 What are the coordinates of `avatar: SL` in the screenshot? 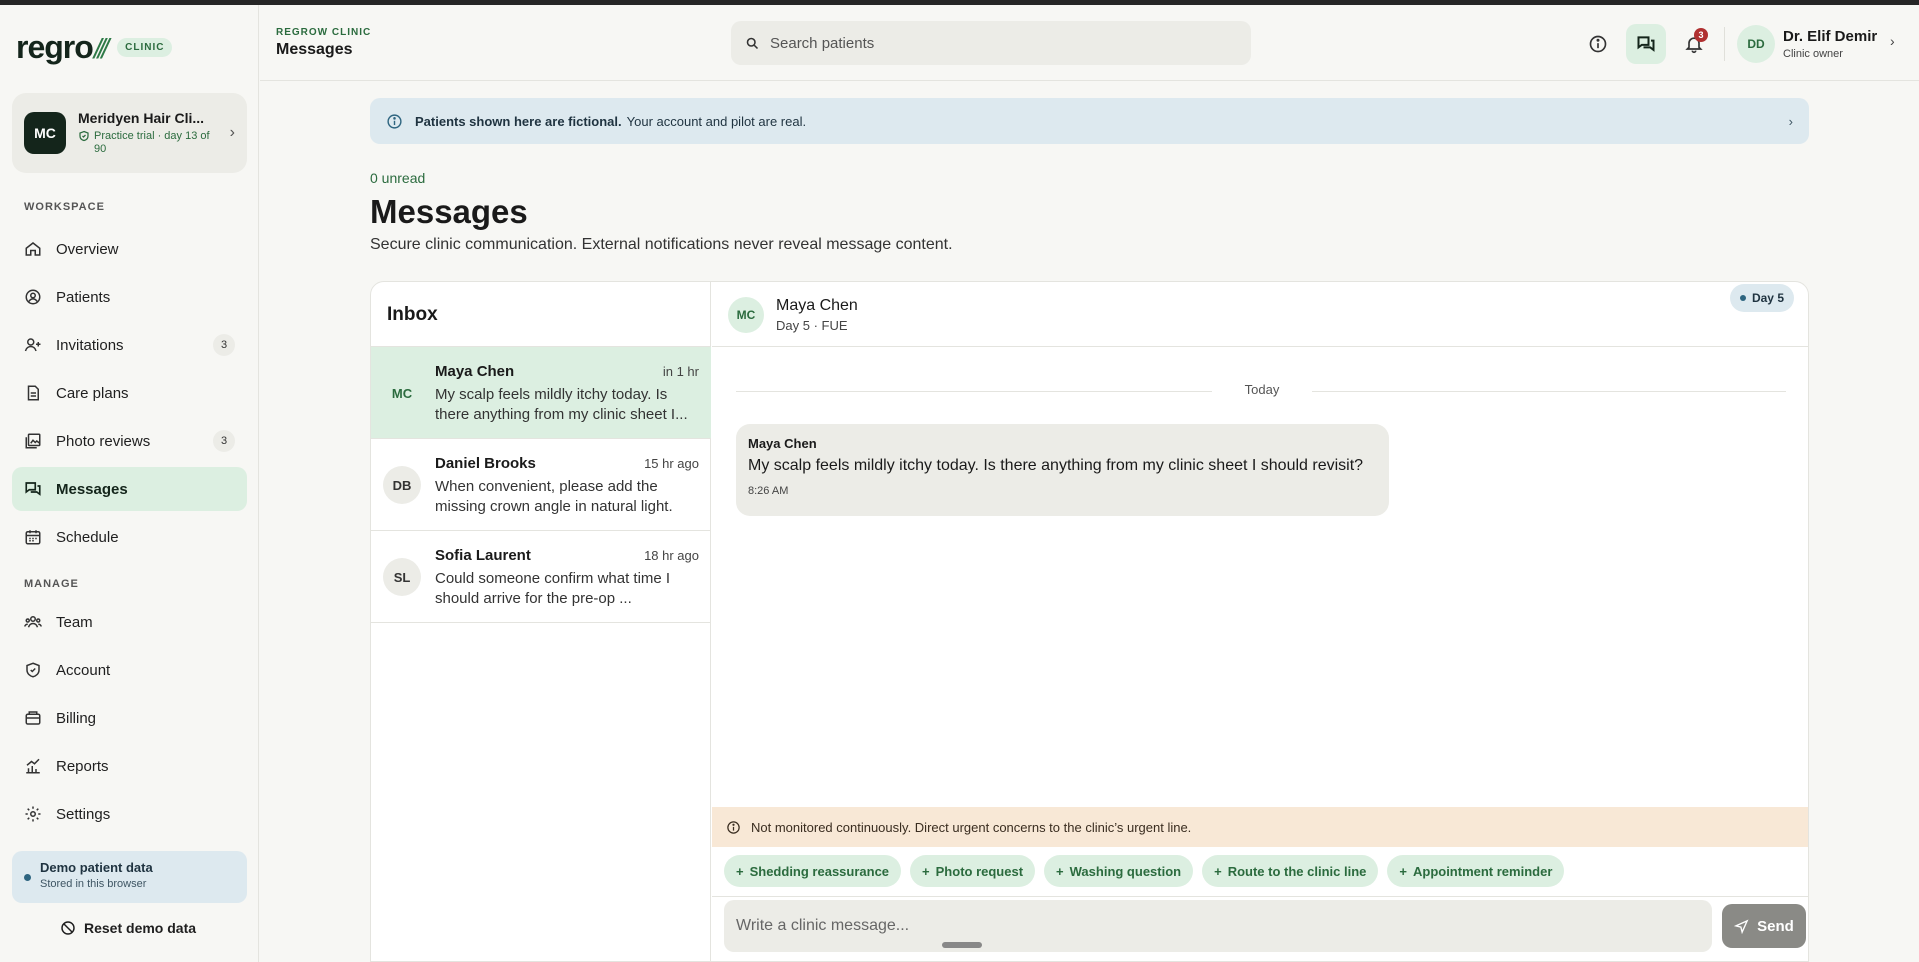 It's located at (402, 577).